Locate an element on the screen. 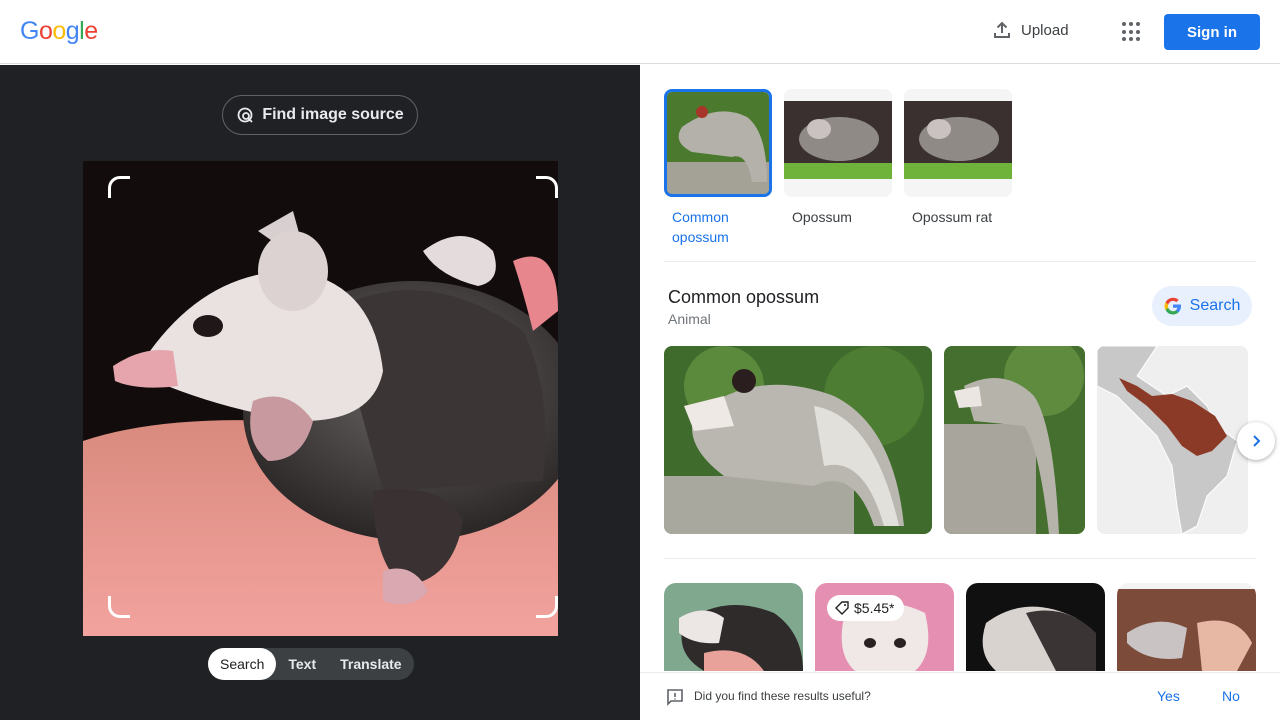  entity-chip: Opossum is located at coordinates (838, 168).